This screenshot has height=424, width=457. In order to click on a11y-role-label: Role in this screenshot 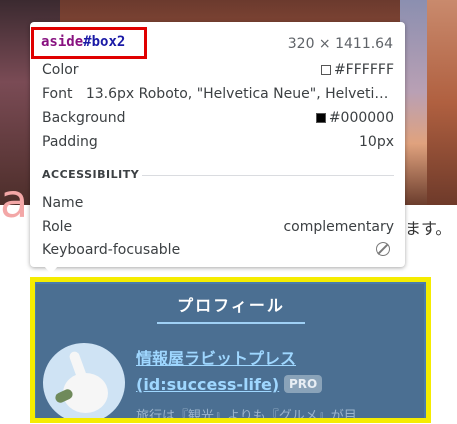, I will do `click(57, 227)`.